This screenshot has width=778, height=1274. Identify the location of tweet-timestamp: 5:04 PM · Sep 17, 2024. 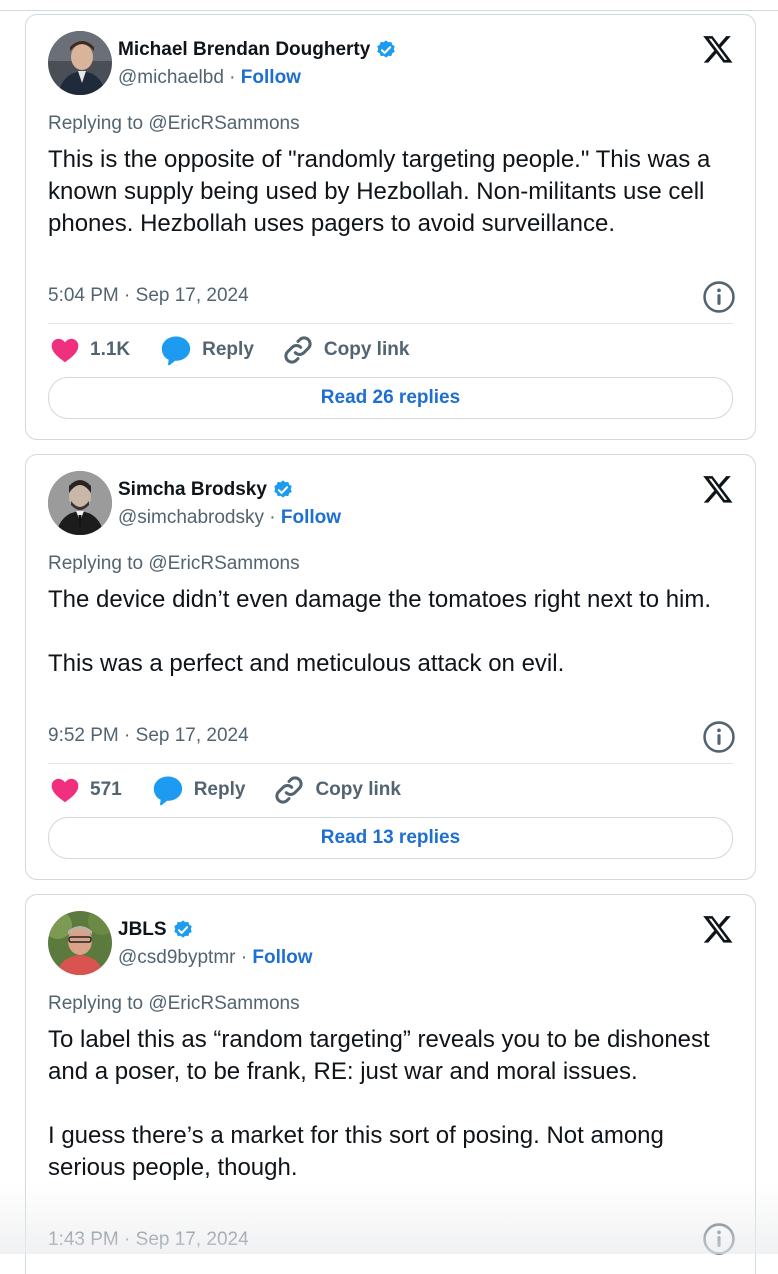
(148, 296).